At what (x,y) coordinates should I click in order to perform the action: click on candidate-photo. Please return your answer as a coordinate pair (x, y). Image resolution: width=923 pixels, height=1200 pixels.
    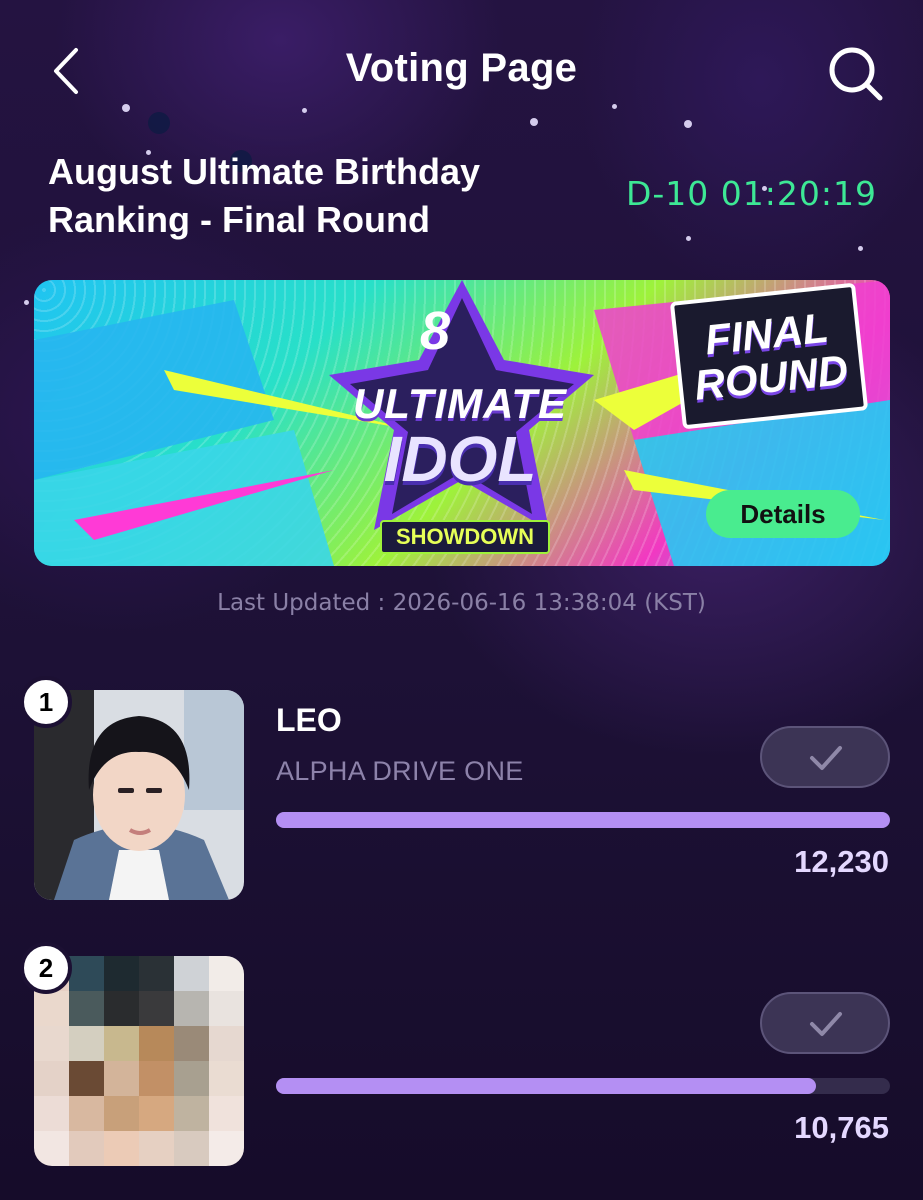
    Looking at the image, I should click on (139, 795).